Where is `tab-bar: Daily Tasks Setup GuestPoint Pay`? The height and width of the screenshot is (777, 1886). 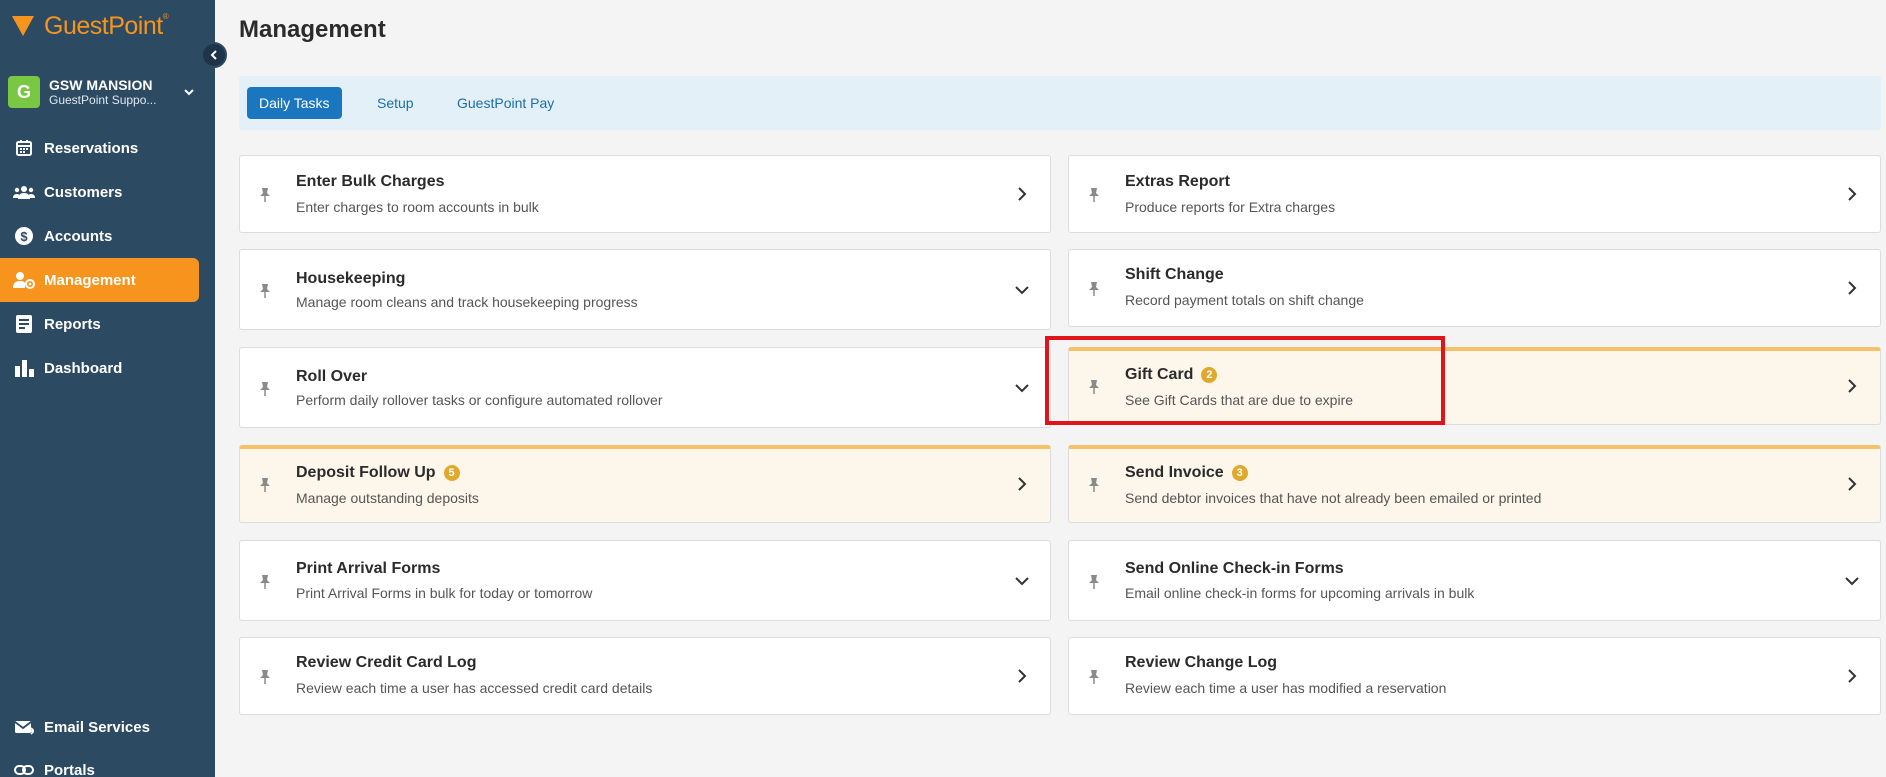
tab-bar: Daily Tasks Setup GuestPoint Pay is located at coordinates (1060, 103).